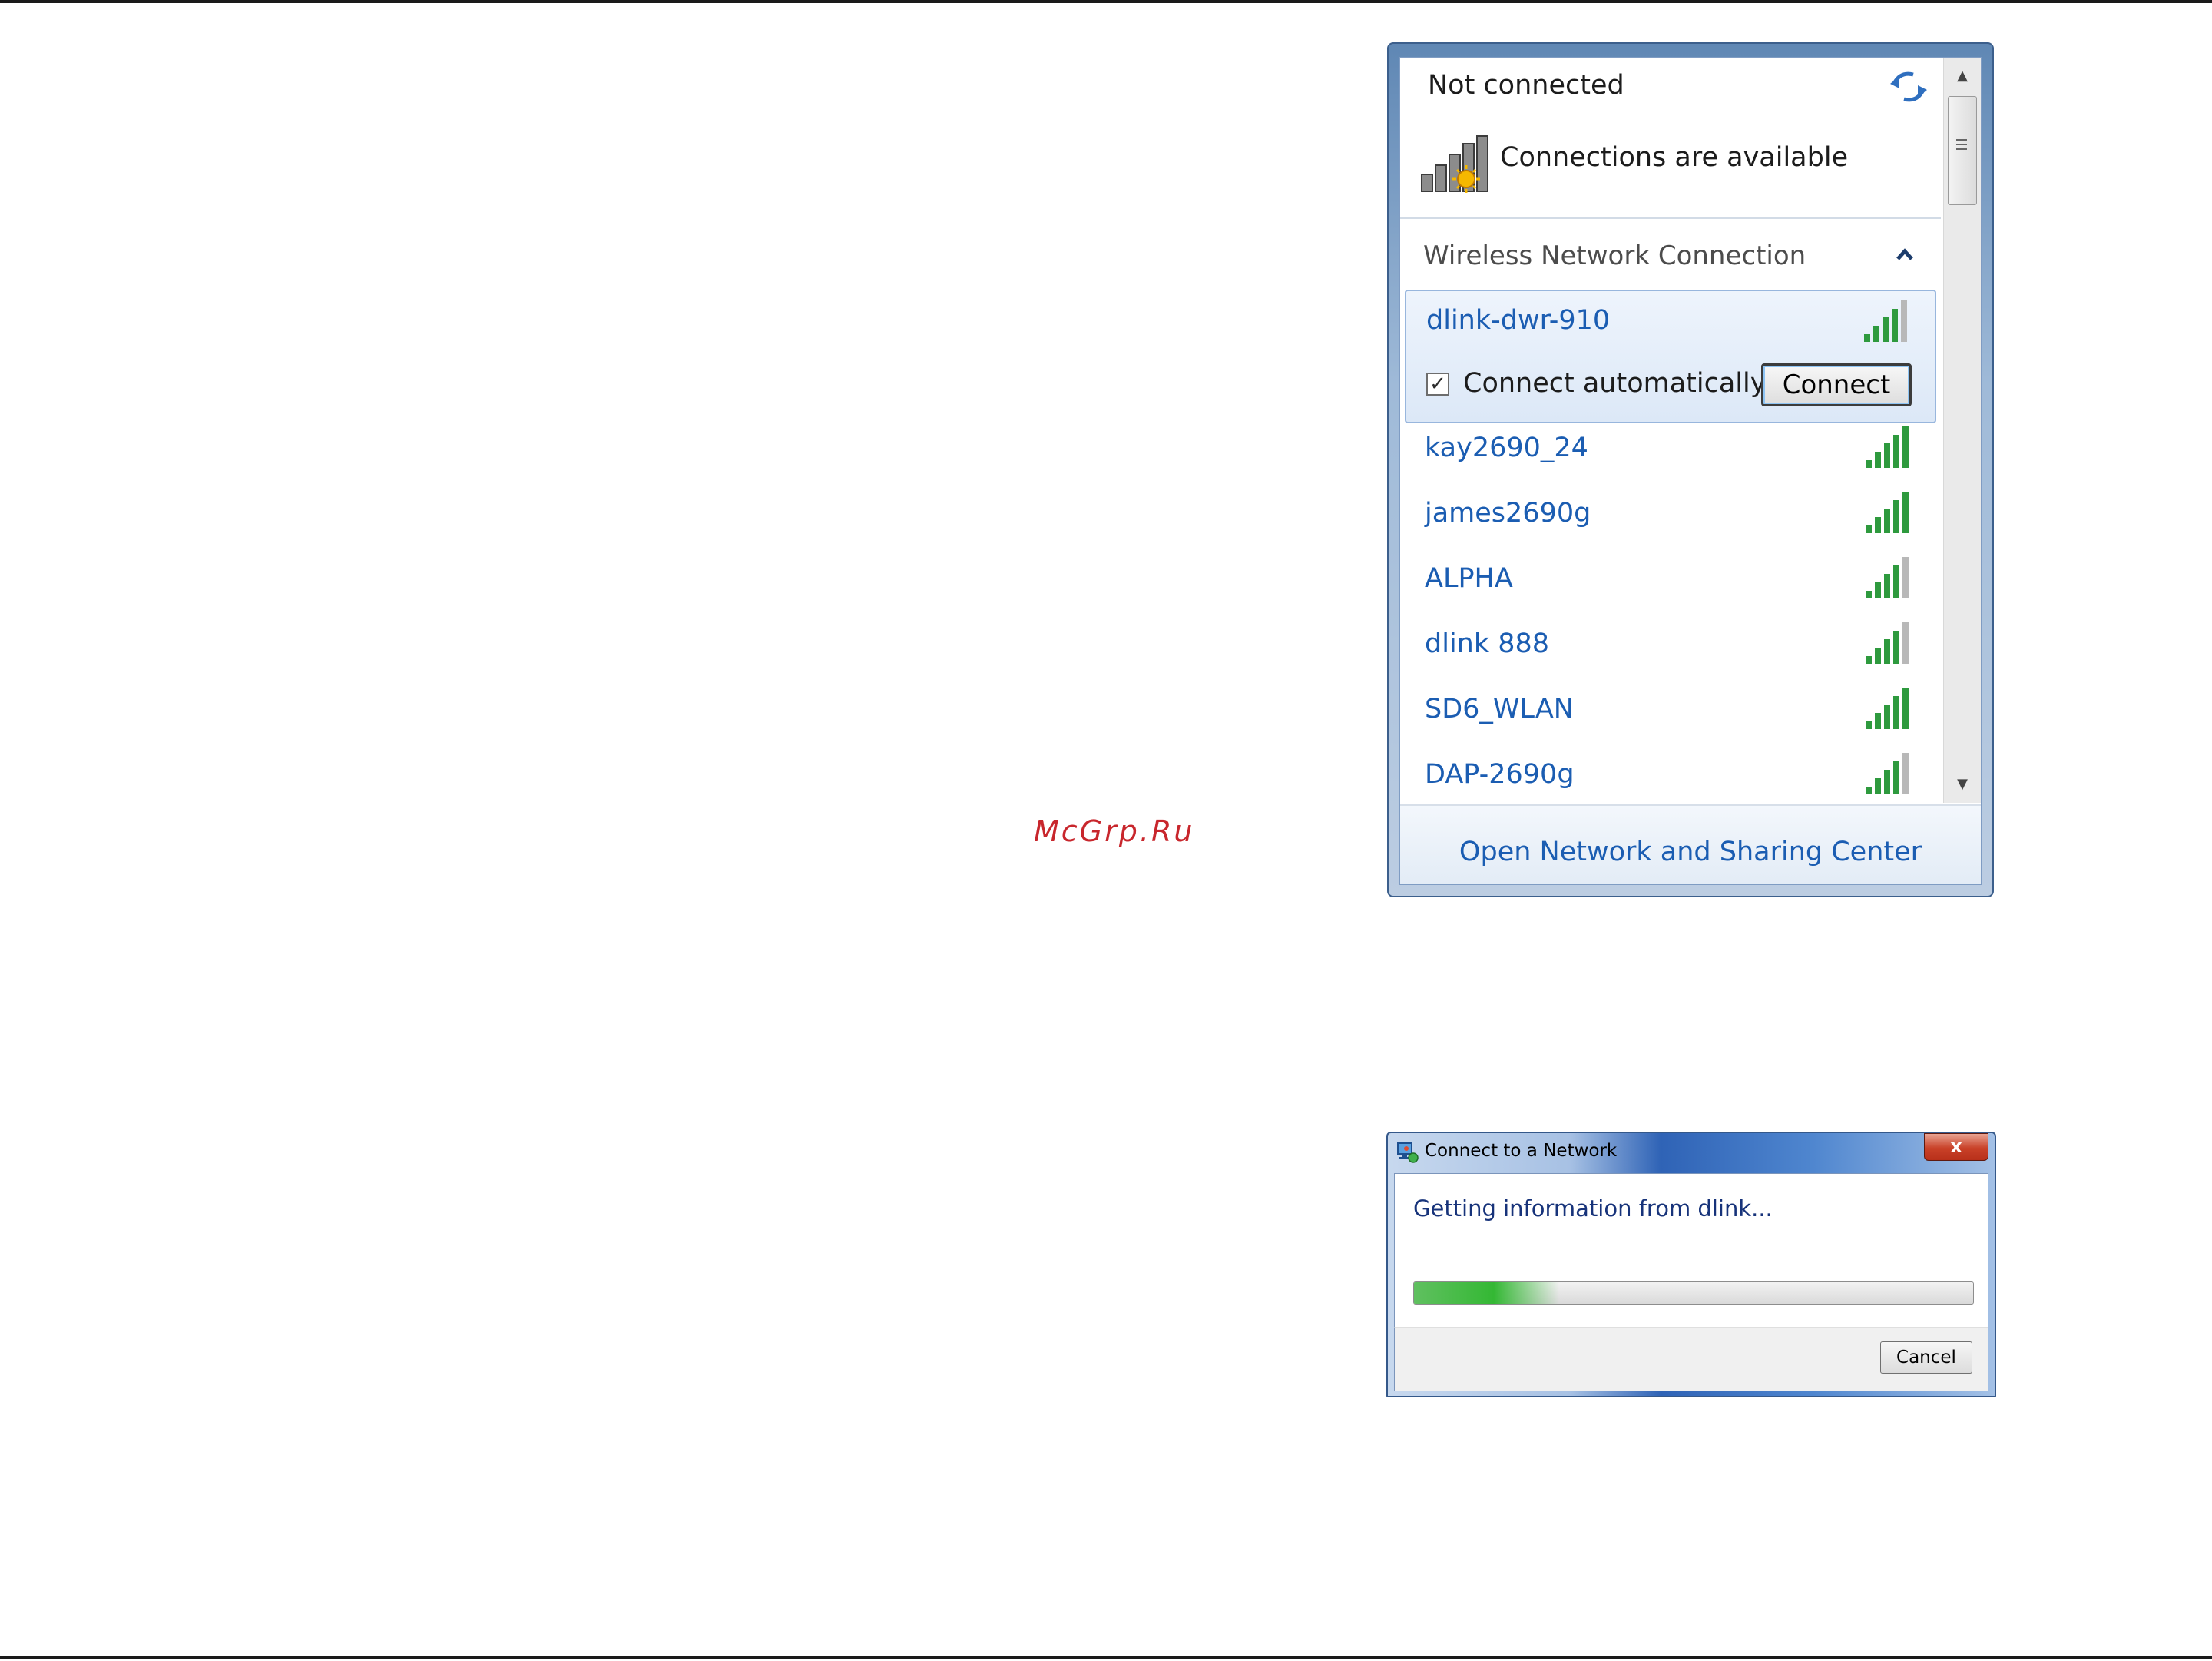 The height and width of the screenshot is (1661, 2212). Describe the element at coordinates (1690, 852) in the screenshot. I see `open-network-sharing-center-link: Open Network and Sharing Center` at that location.